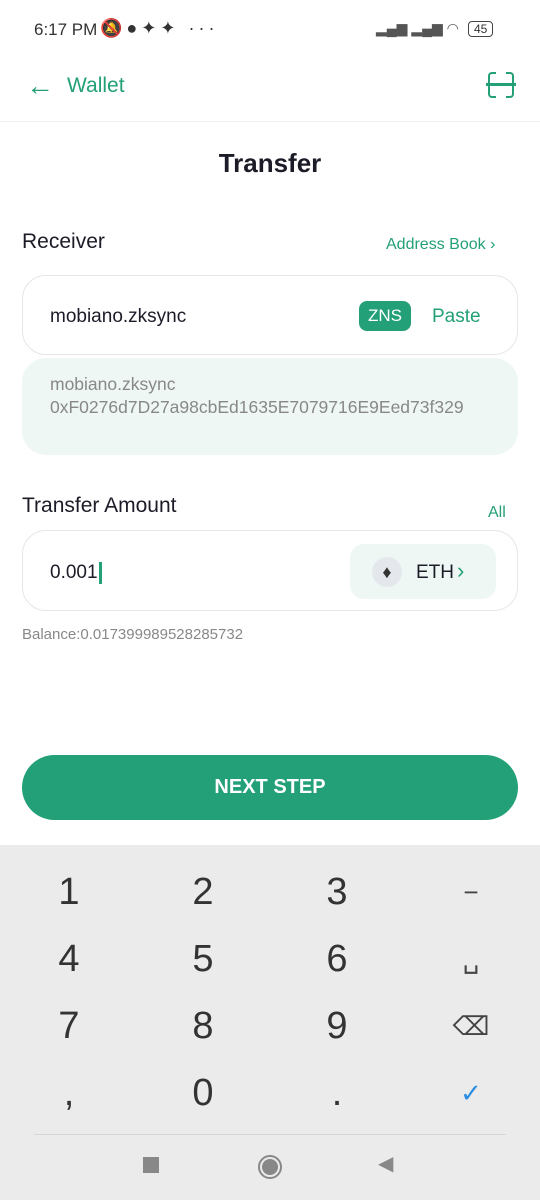  I want to click on key-9: 9, so click(337, 1026).